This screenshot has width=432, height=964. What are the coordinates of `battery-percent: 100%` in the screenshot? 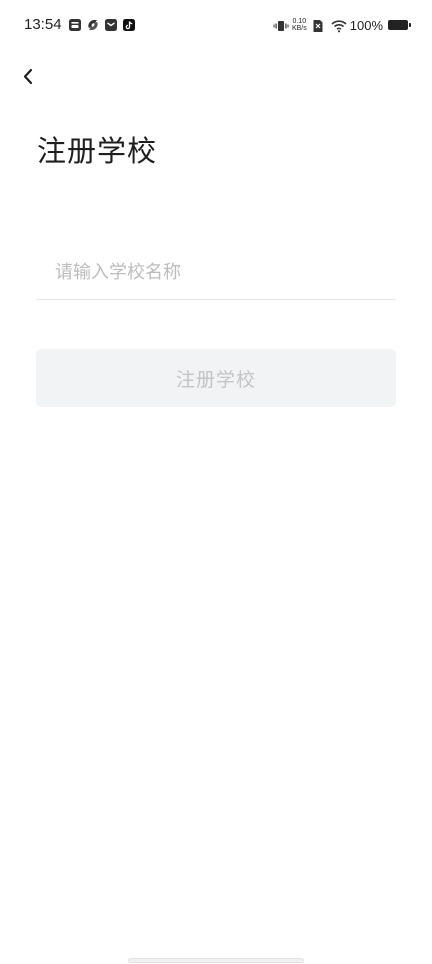 It's located at (366, 25).